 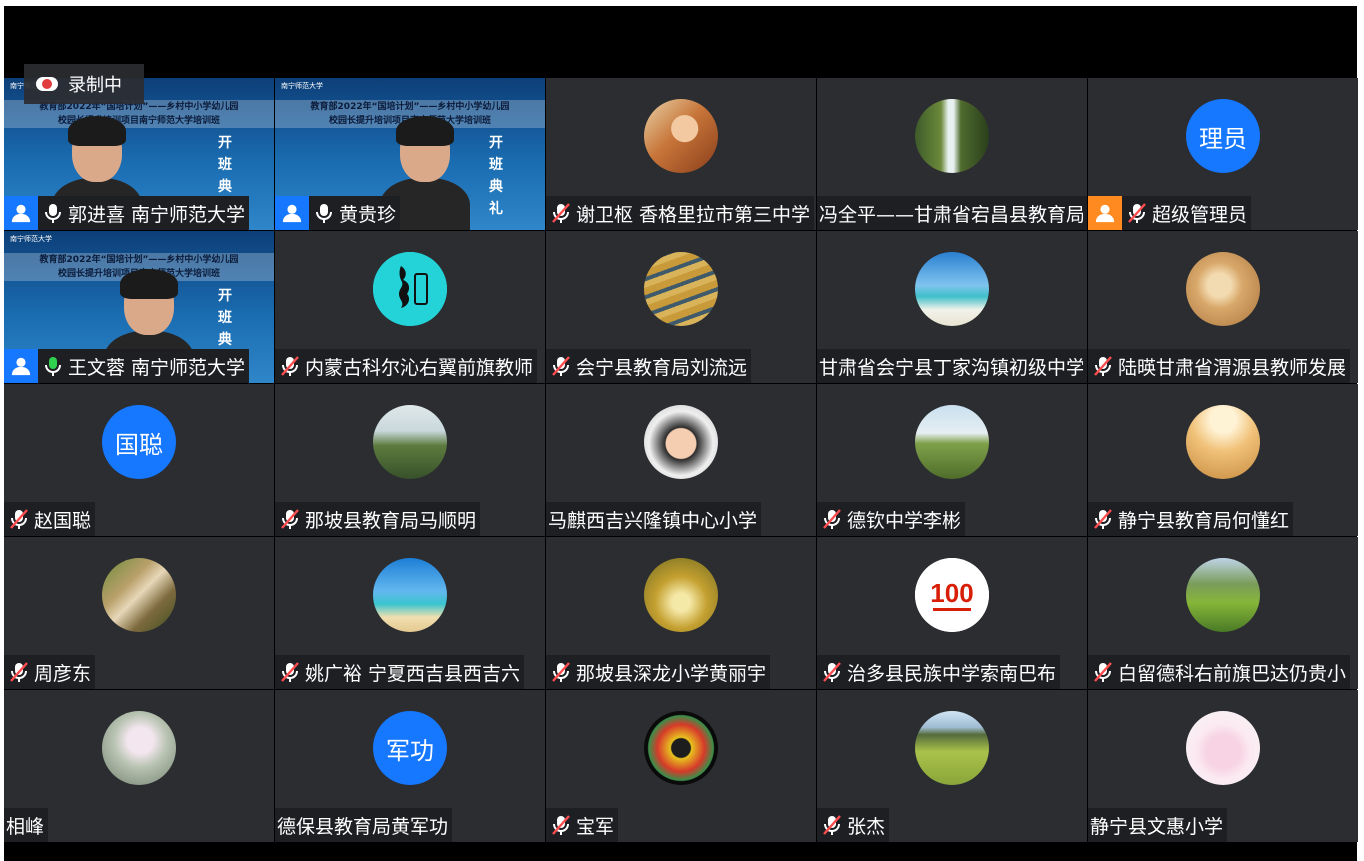 I want to click on participant-nameplate: 甘肃省会宁县丁家沟镇初级中学, so click(x=952, y=366).